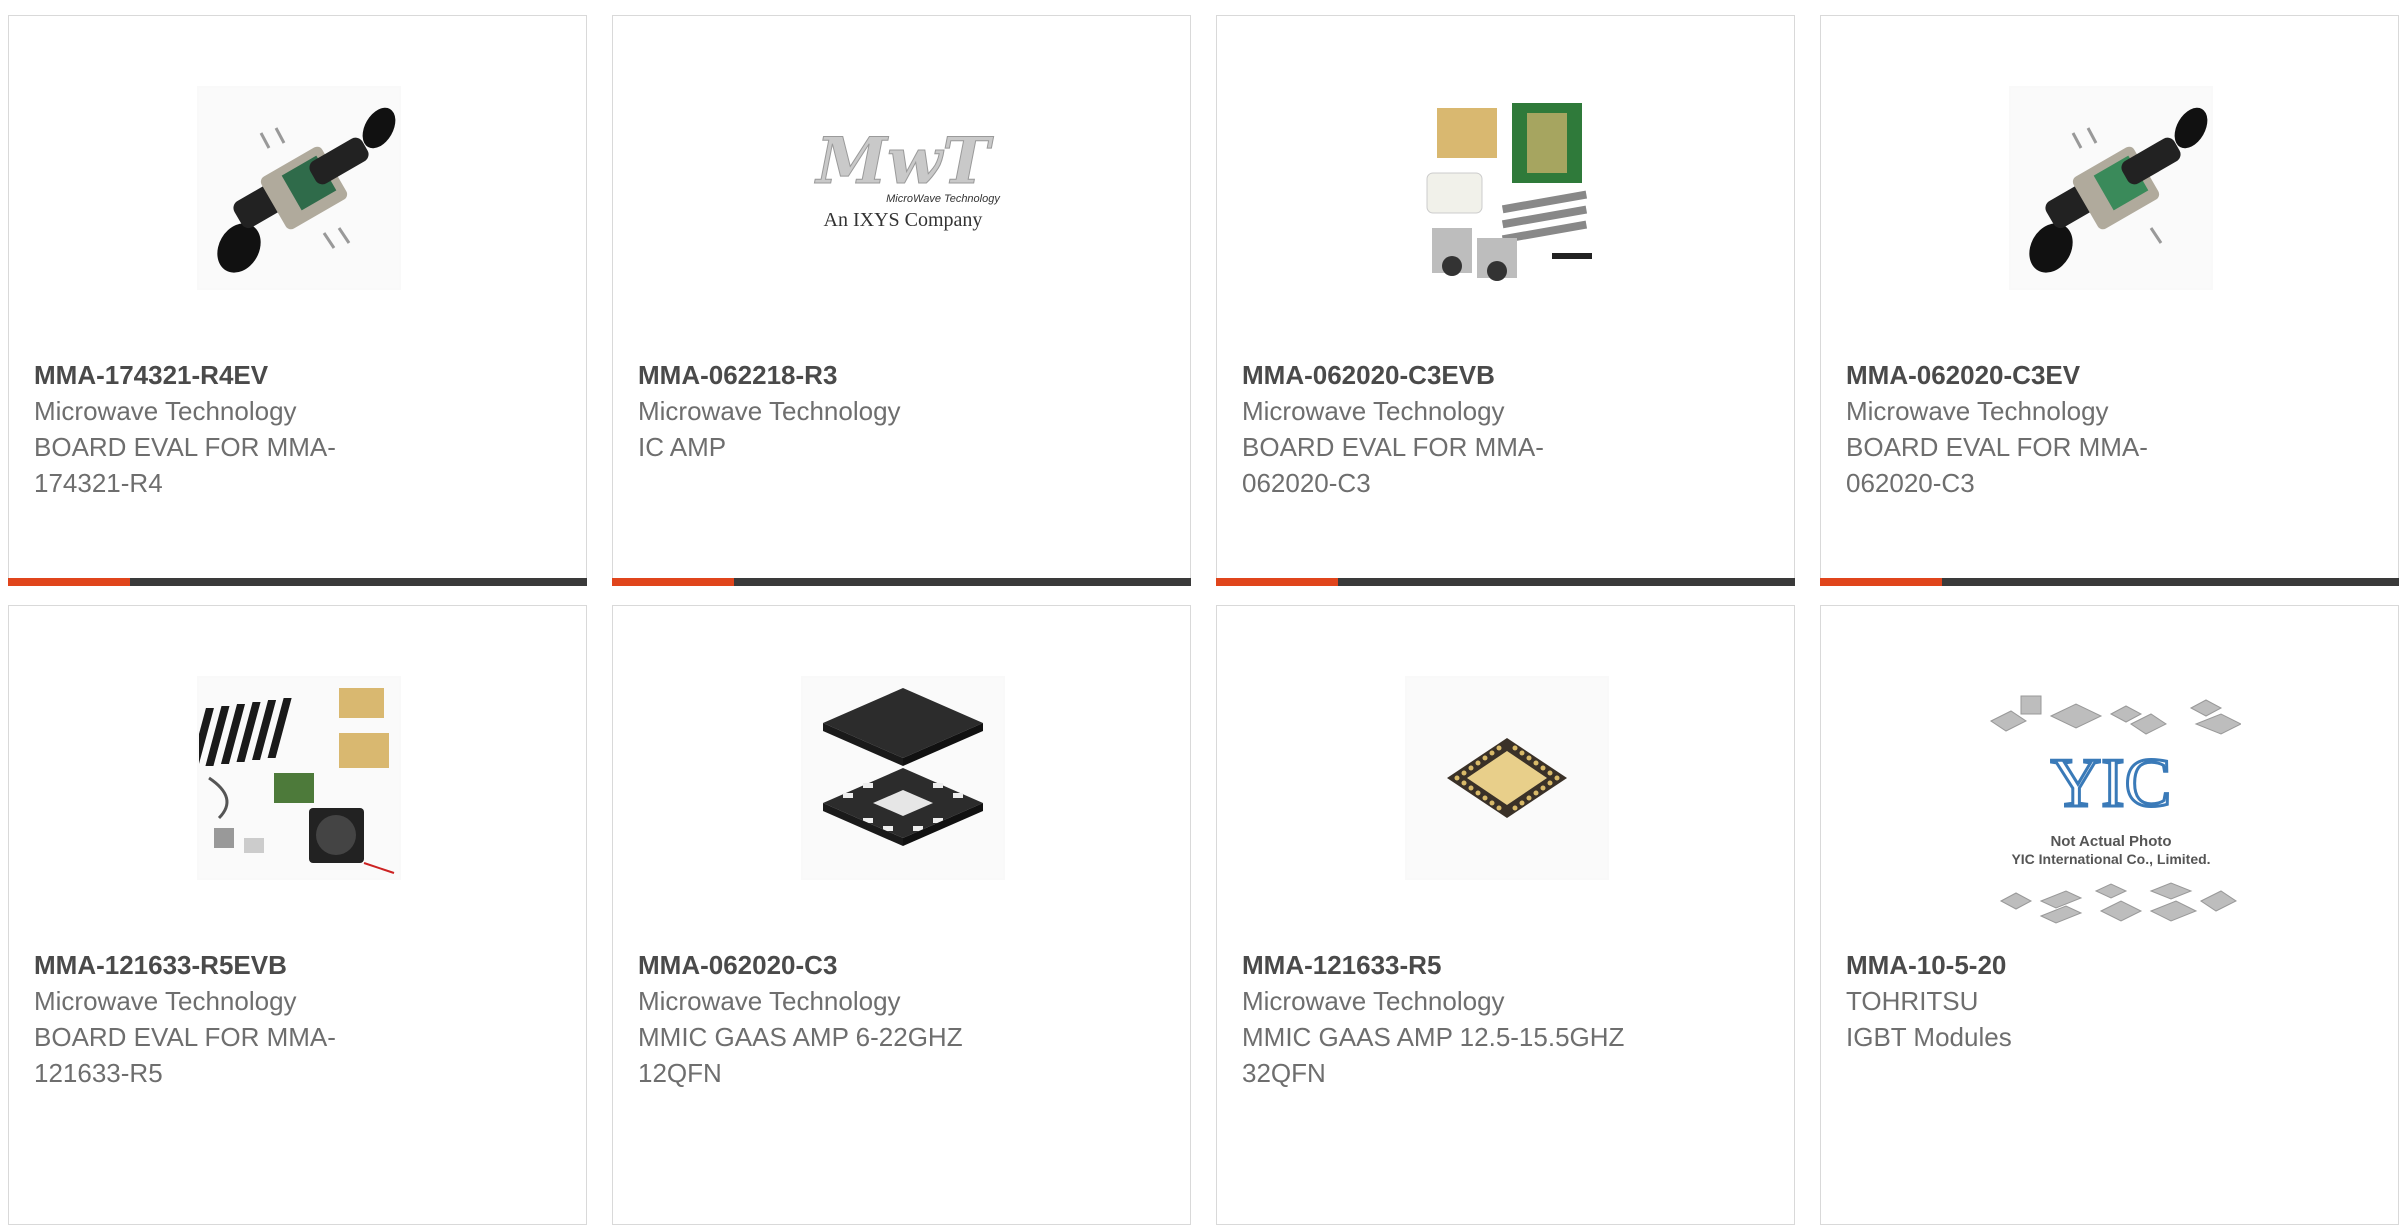 Image resolution: width=2400 pixels, height=1225 pixels. What do you see at coordinates (2112, 965) in the screenshot?
I see `part-number: MMA-10-5-20` at bounding box center [2112, 965].